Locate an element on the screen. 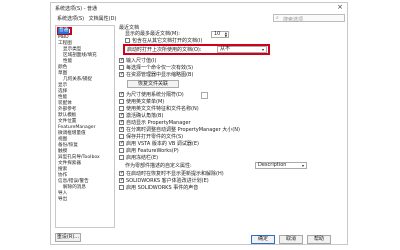 The width and height of the screenshot is (400, 250). title-bar: 系统选项(S) - 普通 × is located at coordinates (199, 8).